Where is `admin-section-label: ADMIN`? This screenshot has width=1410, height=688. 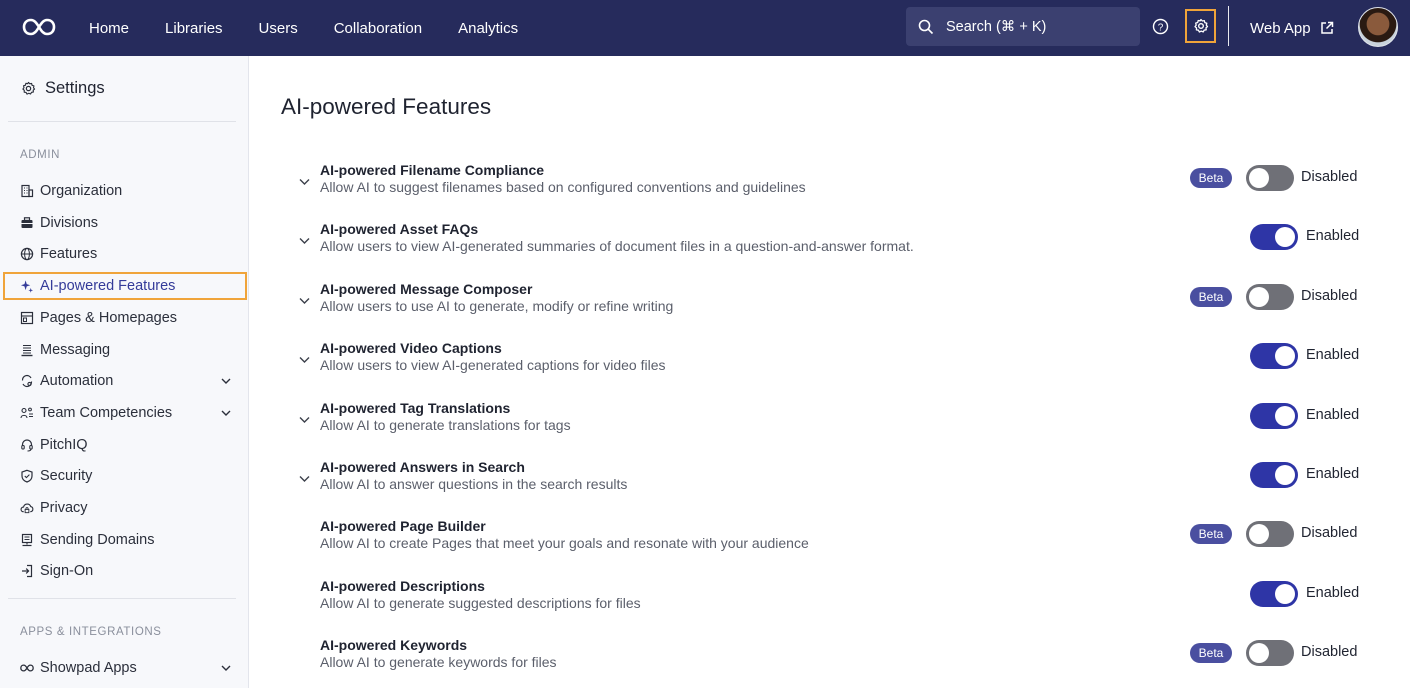 admin-section-label: ADMIN is located at coordinates (40, 155).